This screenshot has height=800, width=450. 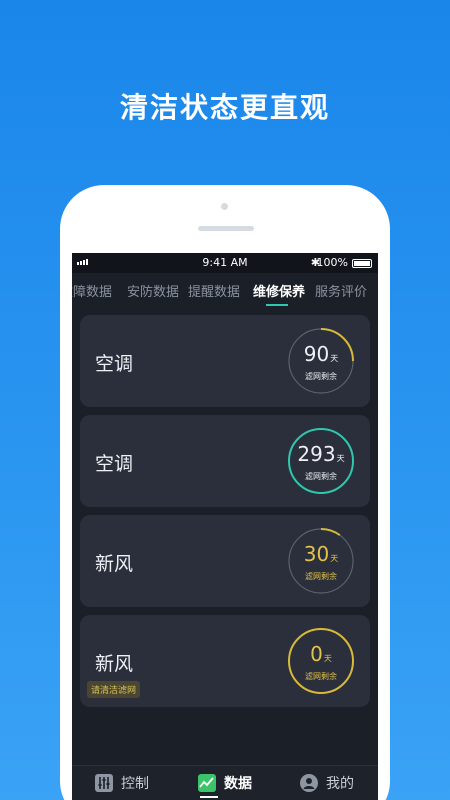 I want to click on filter-gauge: 293天 滤网剩余, so click(x=321, y=461).